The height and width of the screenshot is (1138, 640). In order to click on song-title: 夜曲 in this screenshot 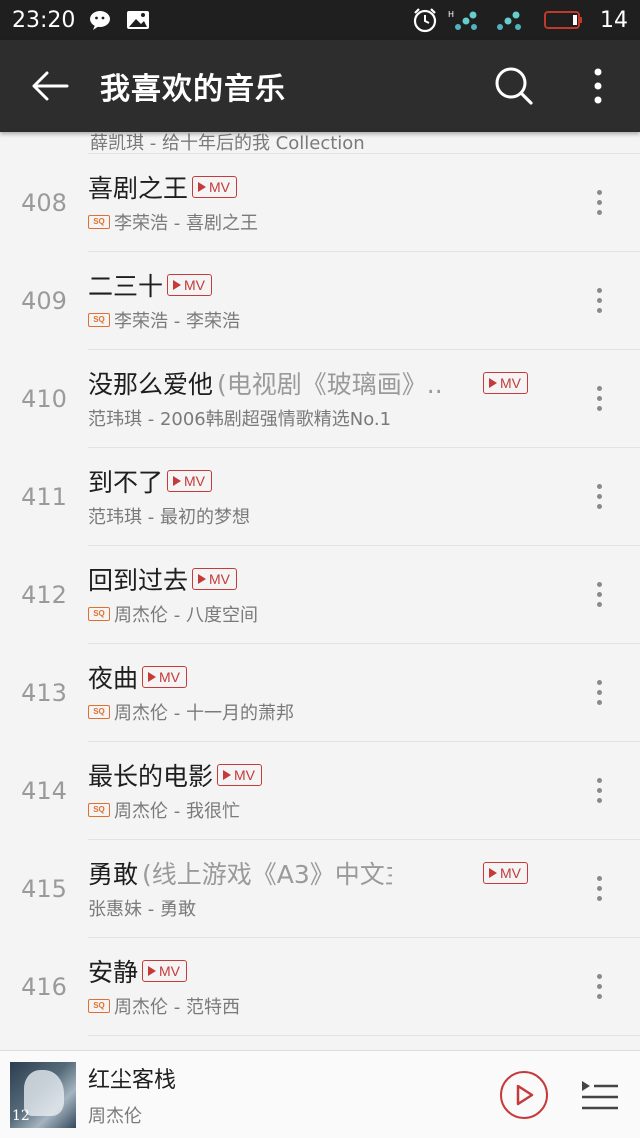, I will do `click(113, 678)`.